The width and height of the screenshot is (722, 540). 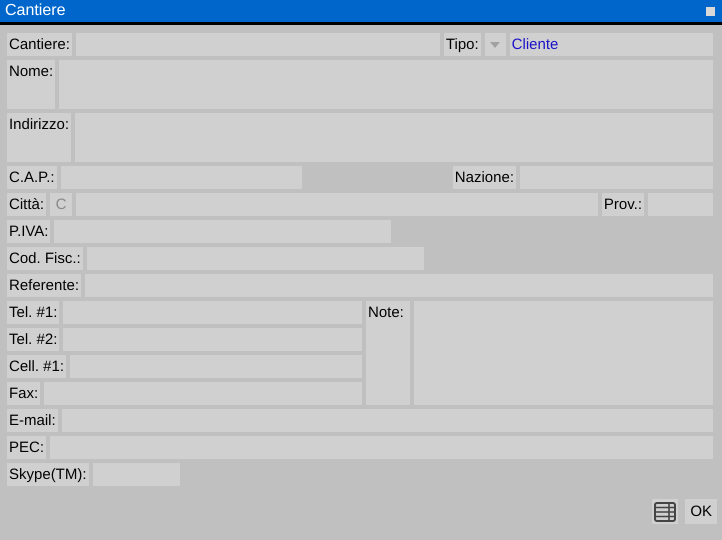 I want to click on field-label: Fax:, so click(x=23, y=393).